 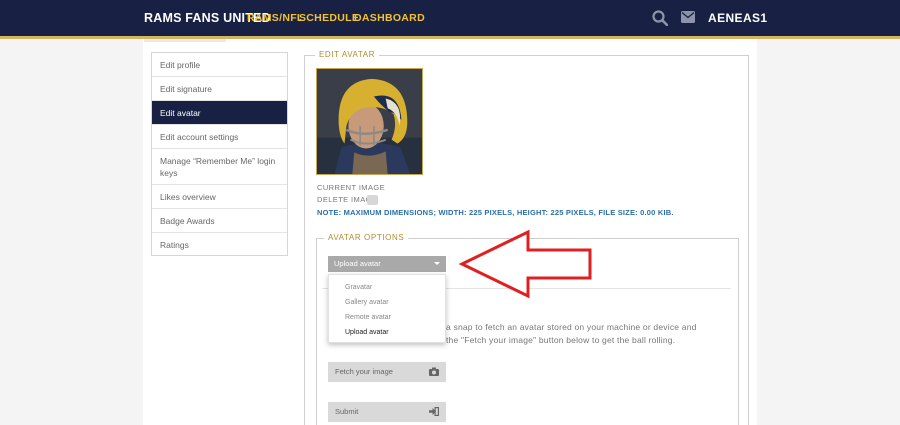 What do you see at coordinates (358, 287) in the screenshot?
I see `option-gravatar: Gravatar` at bounding box center [358, 287].